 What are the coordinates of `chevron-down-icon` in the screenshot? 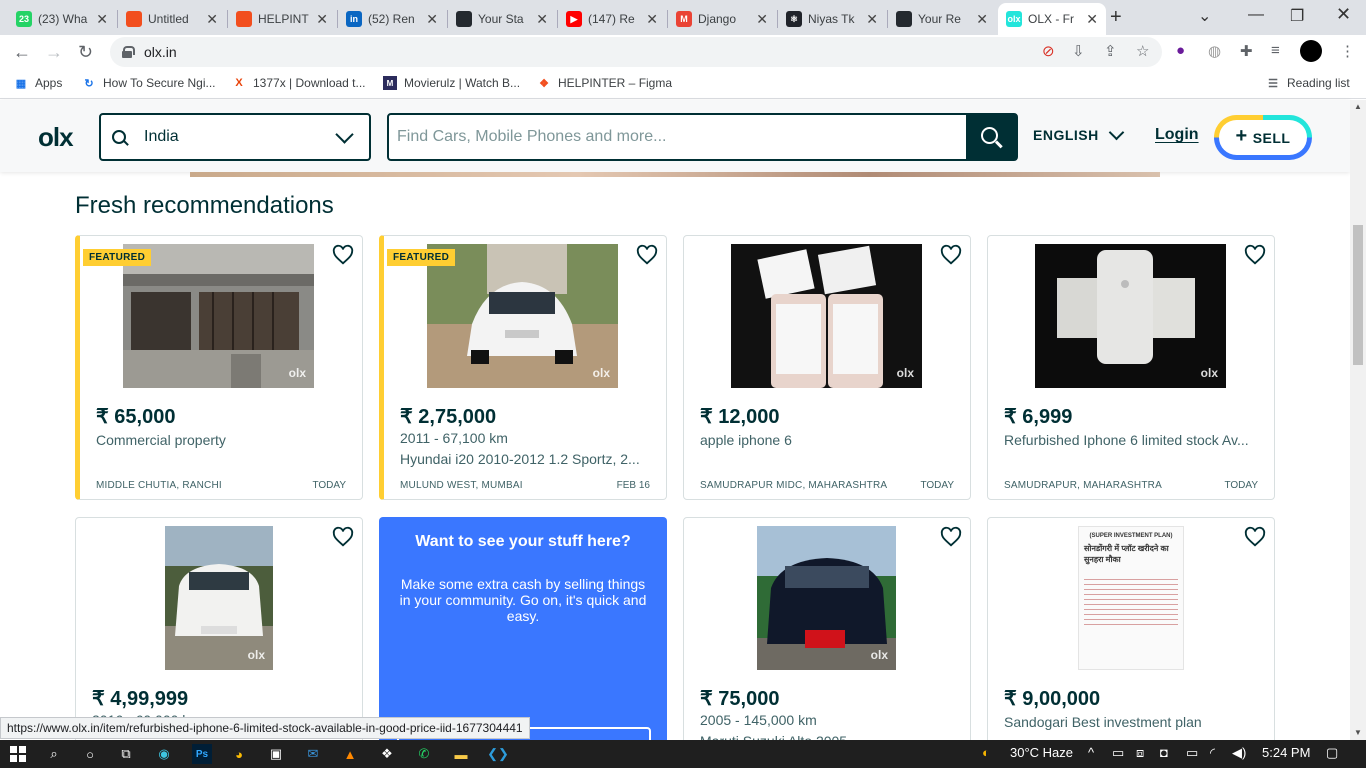 It's located at (344, 134).